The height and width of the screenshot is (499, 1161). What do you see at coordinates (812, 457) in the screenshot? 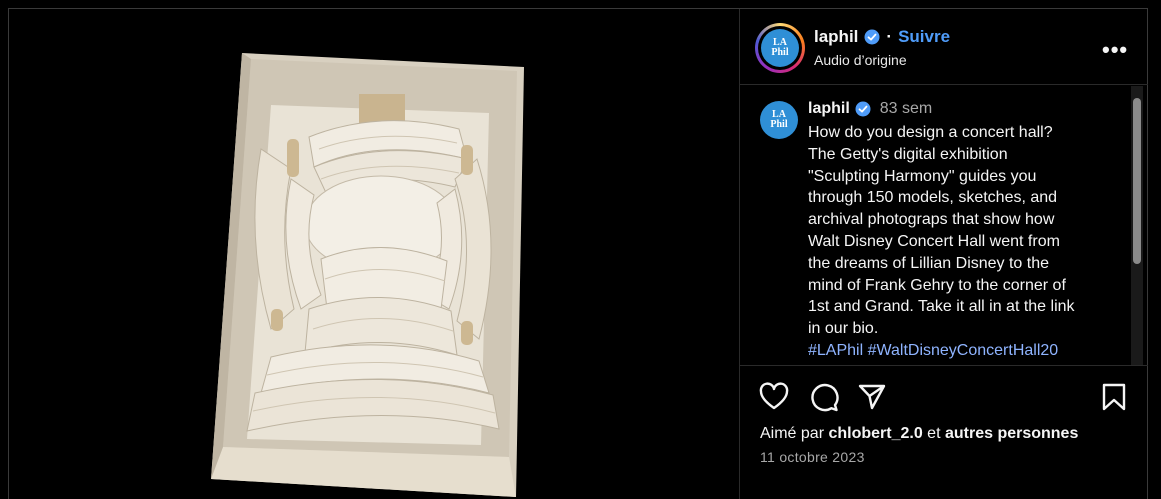
I see `post-date: 11 octobre 2023` at bounding box center [812, 457].